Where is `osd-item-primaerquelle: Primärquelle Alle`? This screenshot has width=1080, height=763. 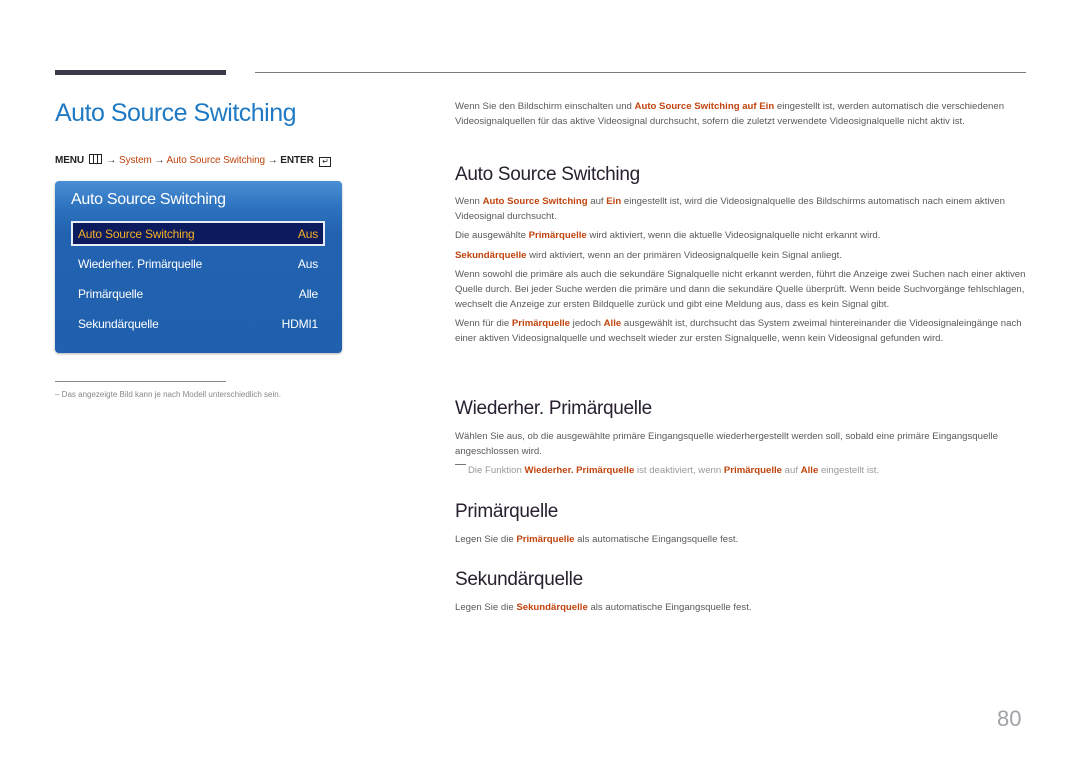 osd-item-primaerquelle: Primärquelle Alle is located at coordinates (198, 293).